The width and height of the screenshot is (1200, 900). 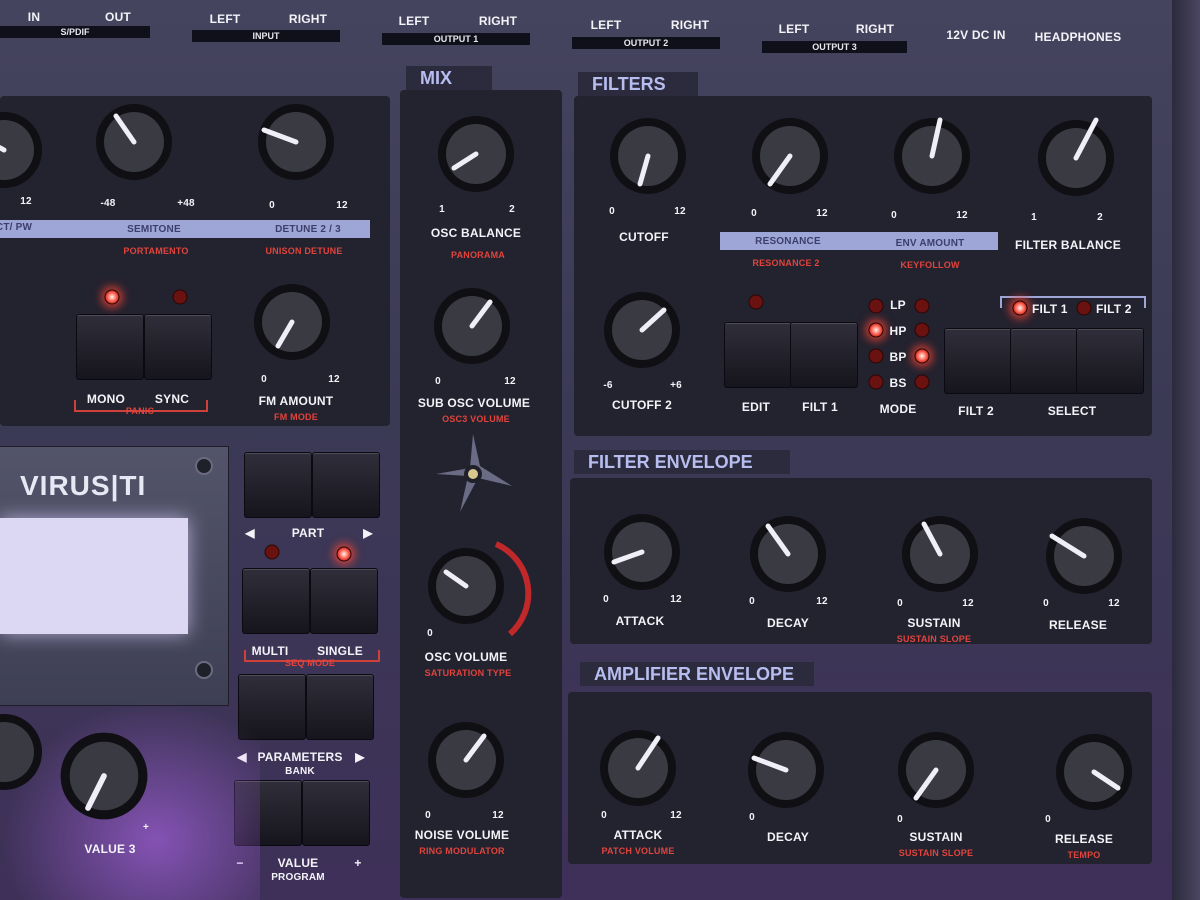 What do you see at coordinates (110, 849) in the screenshot?
I see `value3-label: VALUE 3` at bounding box center [110, 849].